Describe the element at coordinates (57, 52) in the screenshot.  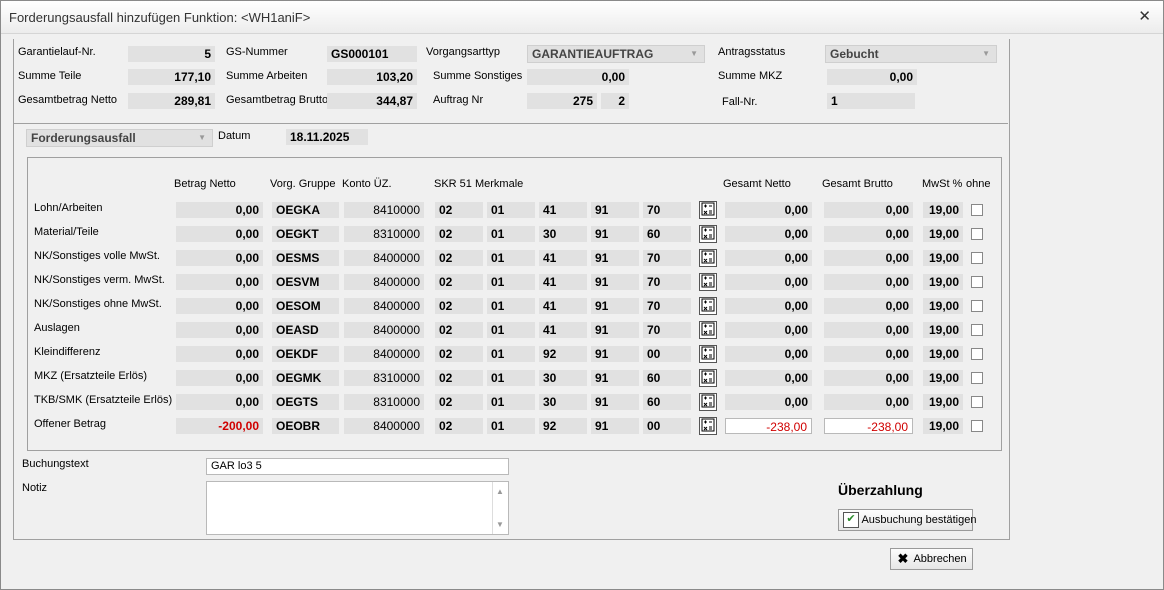
I see `garantielauf-label: Garantielauf-Nr.` at that location.